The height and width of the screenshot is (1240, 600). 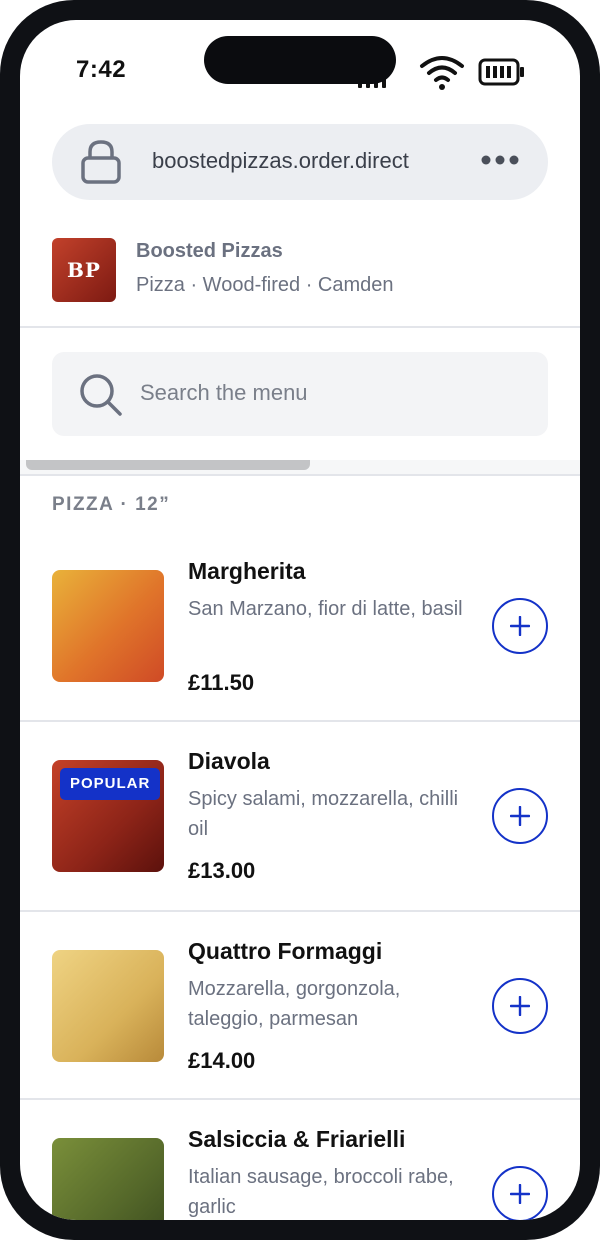 What do you see at coordinates (101, 162) in the screenshot?
I see `lock-icon` at bounding box center [101, 162].